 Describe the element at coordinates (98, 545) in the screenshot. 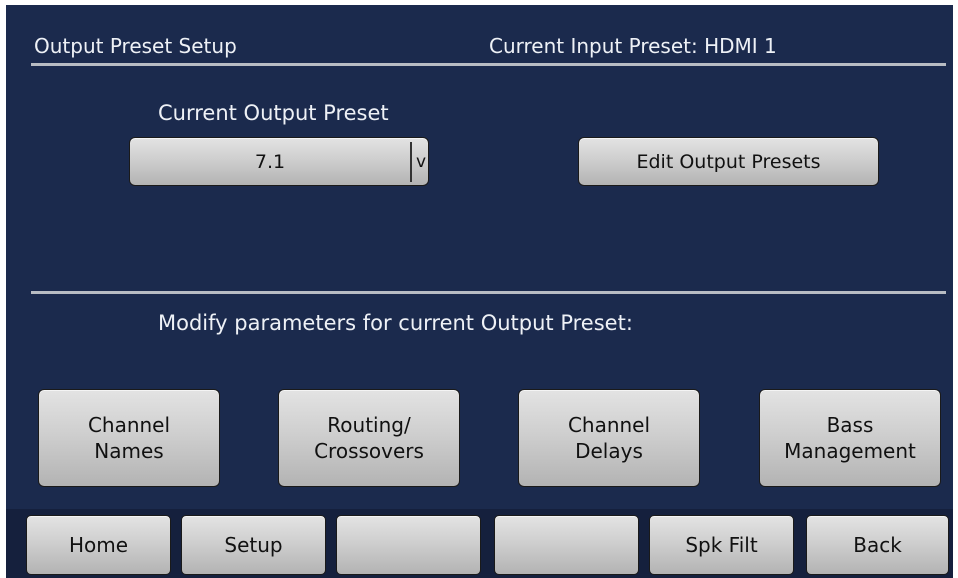

I see `home-button: Home` at that location.